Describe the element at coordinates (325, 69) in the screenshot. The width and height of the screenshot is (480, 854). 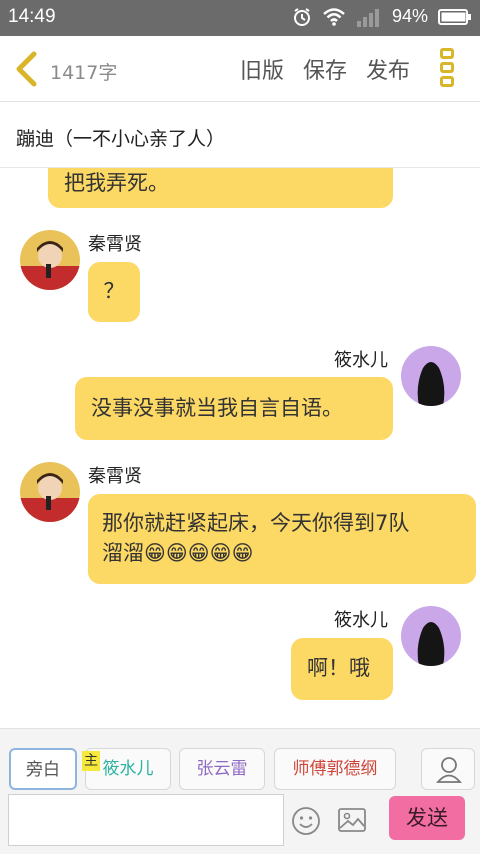
I see `save-button: 保存` at that location.